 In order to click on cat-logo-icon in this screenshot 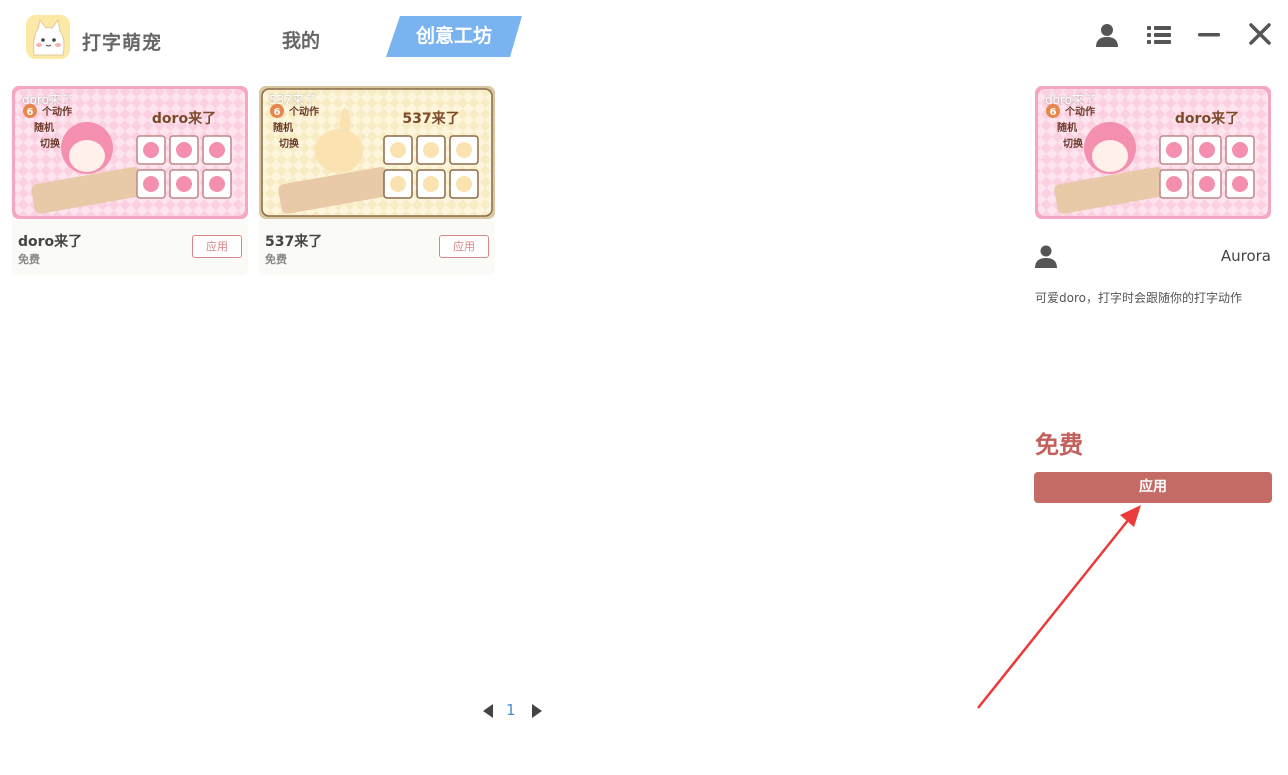, I will do `click(48, 37)`.